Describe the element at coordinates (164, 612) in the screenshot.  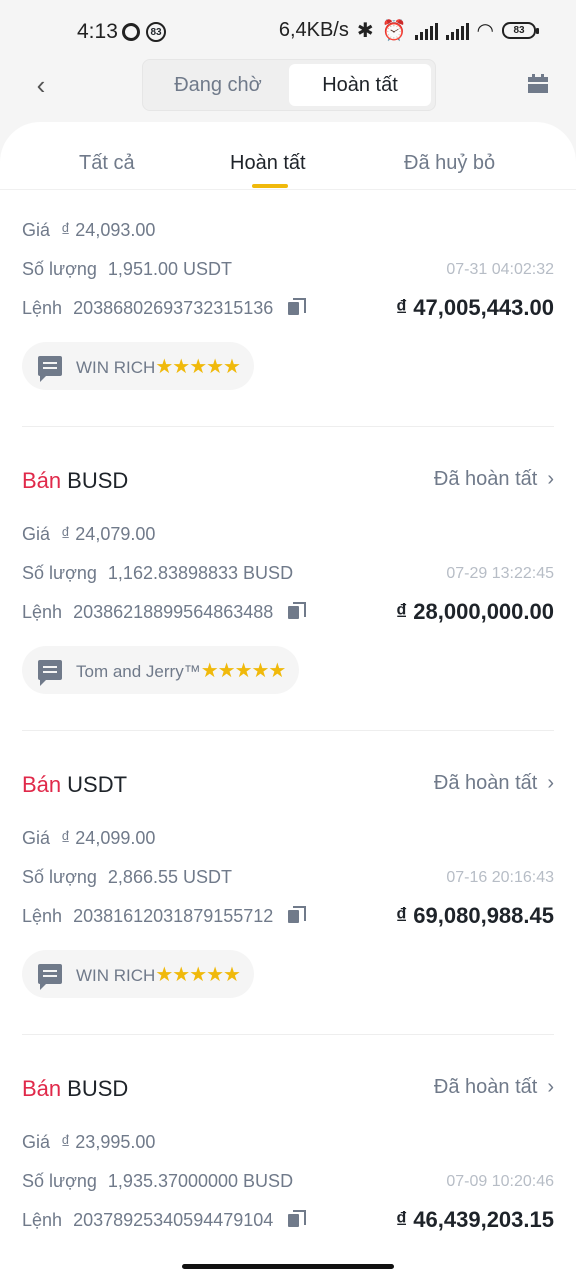
I see `order-id-row: Lệnh 20386218899564863488` at that location.